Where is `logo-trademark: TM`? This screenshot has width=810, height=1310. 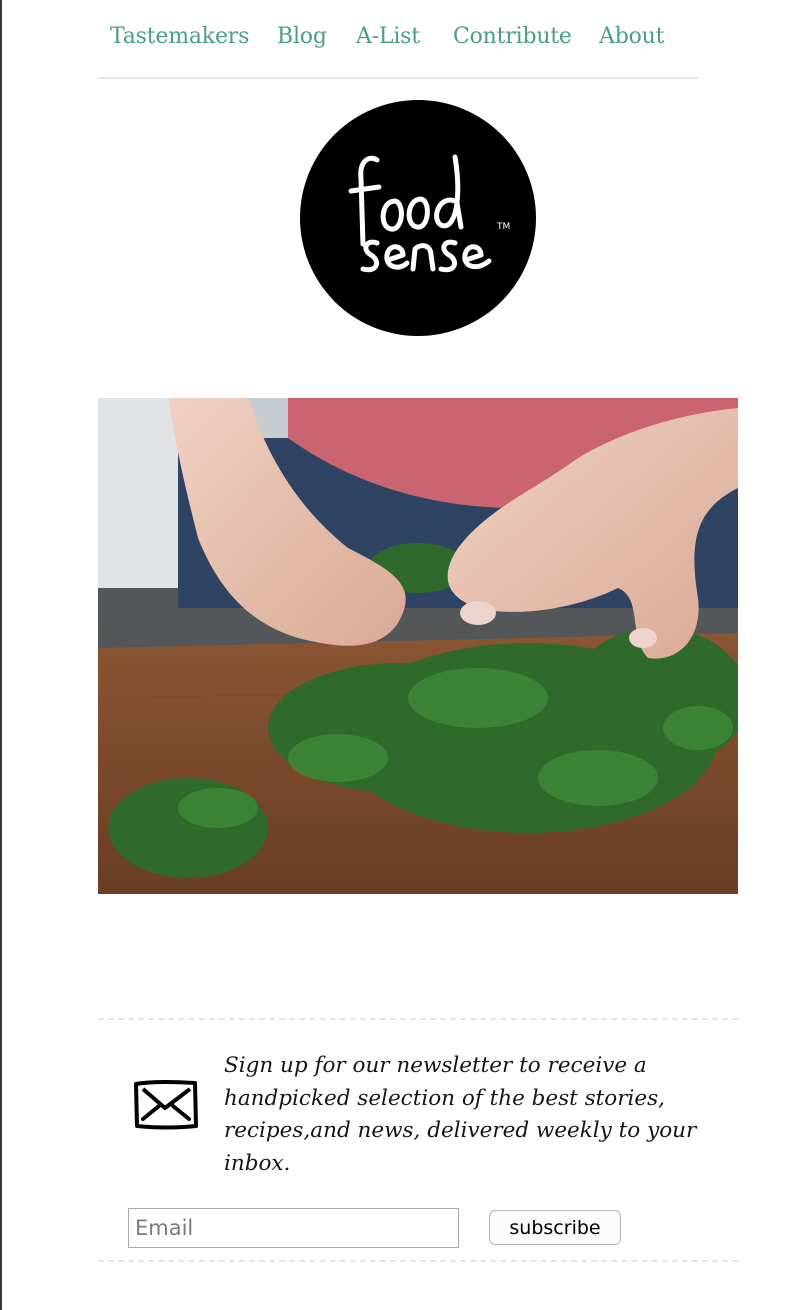 logo-trademark: TM is located at coordinates (503, 227).